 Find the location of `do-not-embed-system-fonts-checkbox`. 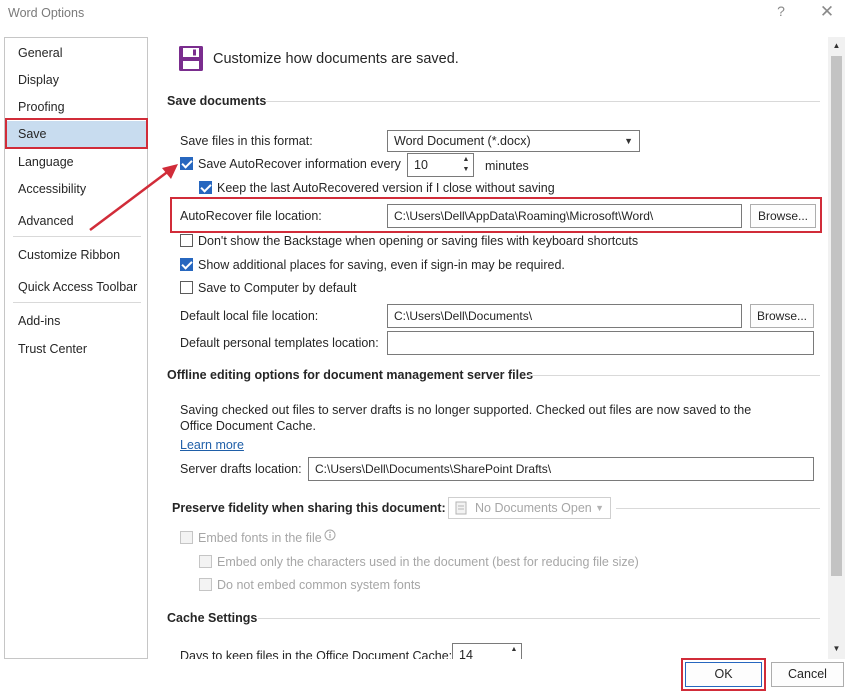

do-not-embed-system-fonts-checkbox is located at coordinates (205, 584).